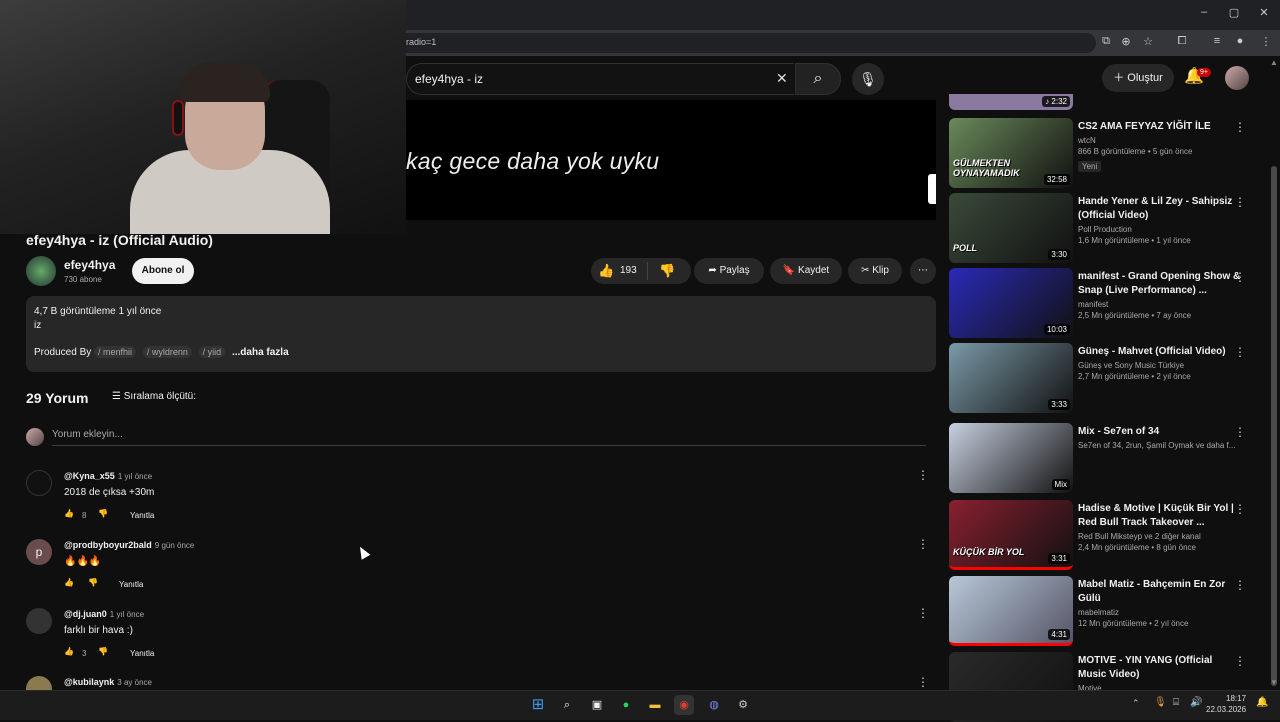  Describe the element at coordinates (729, 271) in the screenshot. I see `share-button: ➦ Paylaş` at that location.